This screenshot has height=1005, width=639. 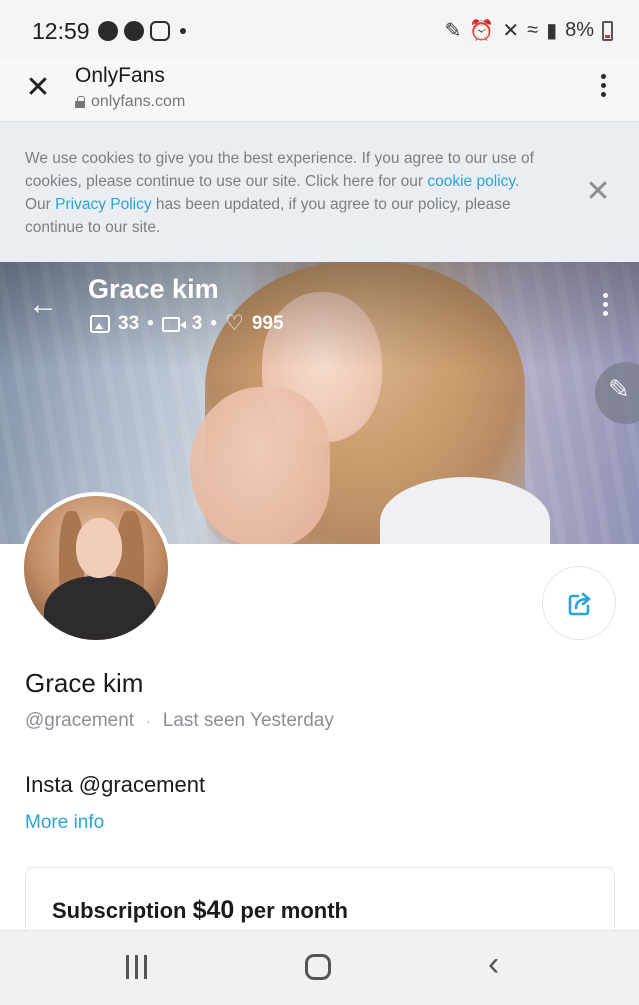 I want to click on subscription-period: per month, so click(x=294, y=910).